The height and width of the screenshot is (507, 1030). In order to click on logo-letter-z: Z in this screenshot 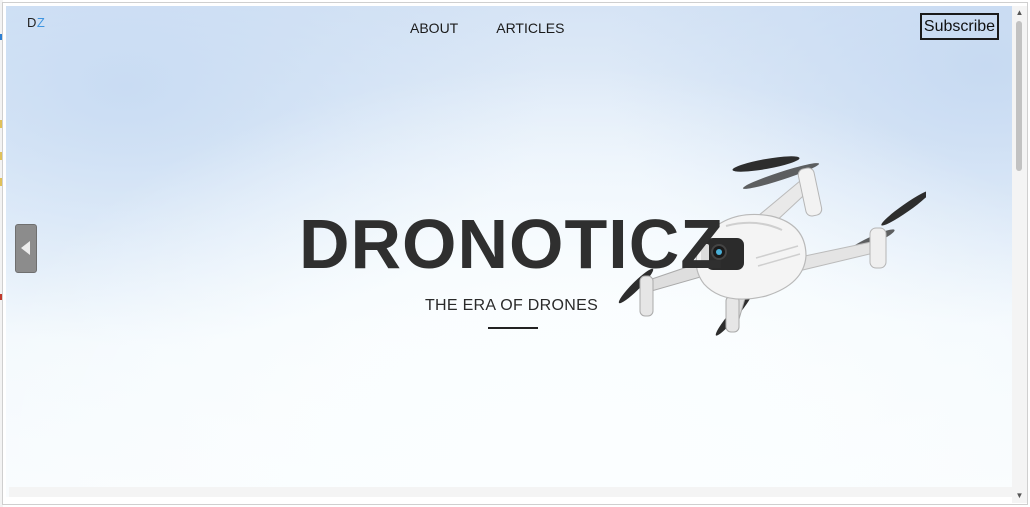, I will do `click(41, 22)`.